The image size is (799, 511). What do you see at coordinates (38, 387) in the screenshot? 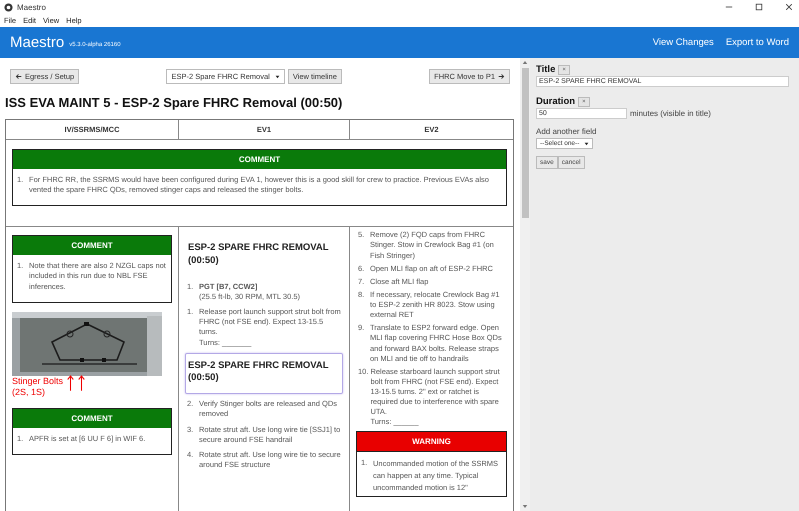
I see `image-caption: Stinger Bolts (2S, 1S)` at bounding box center [38, 387].